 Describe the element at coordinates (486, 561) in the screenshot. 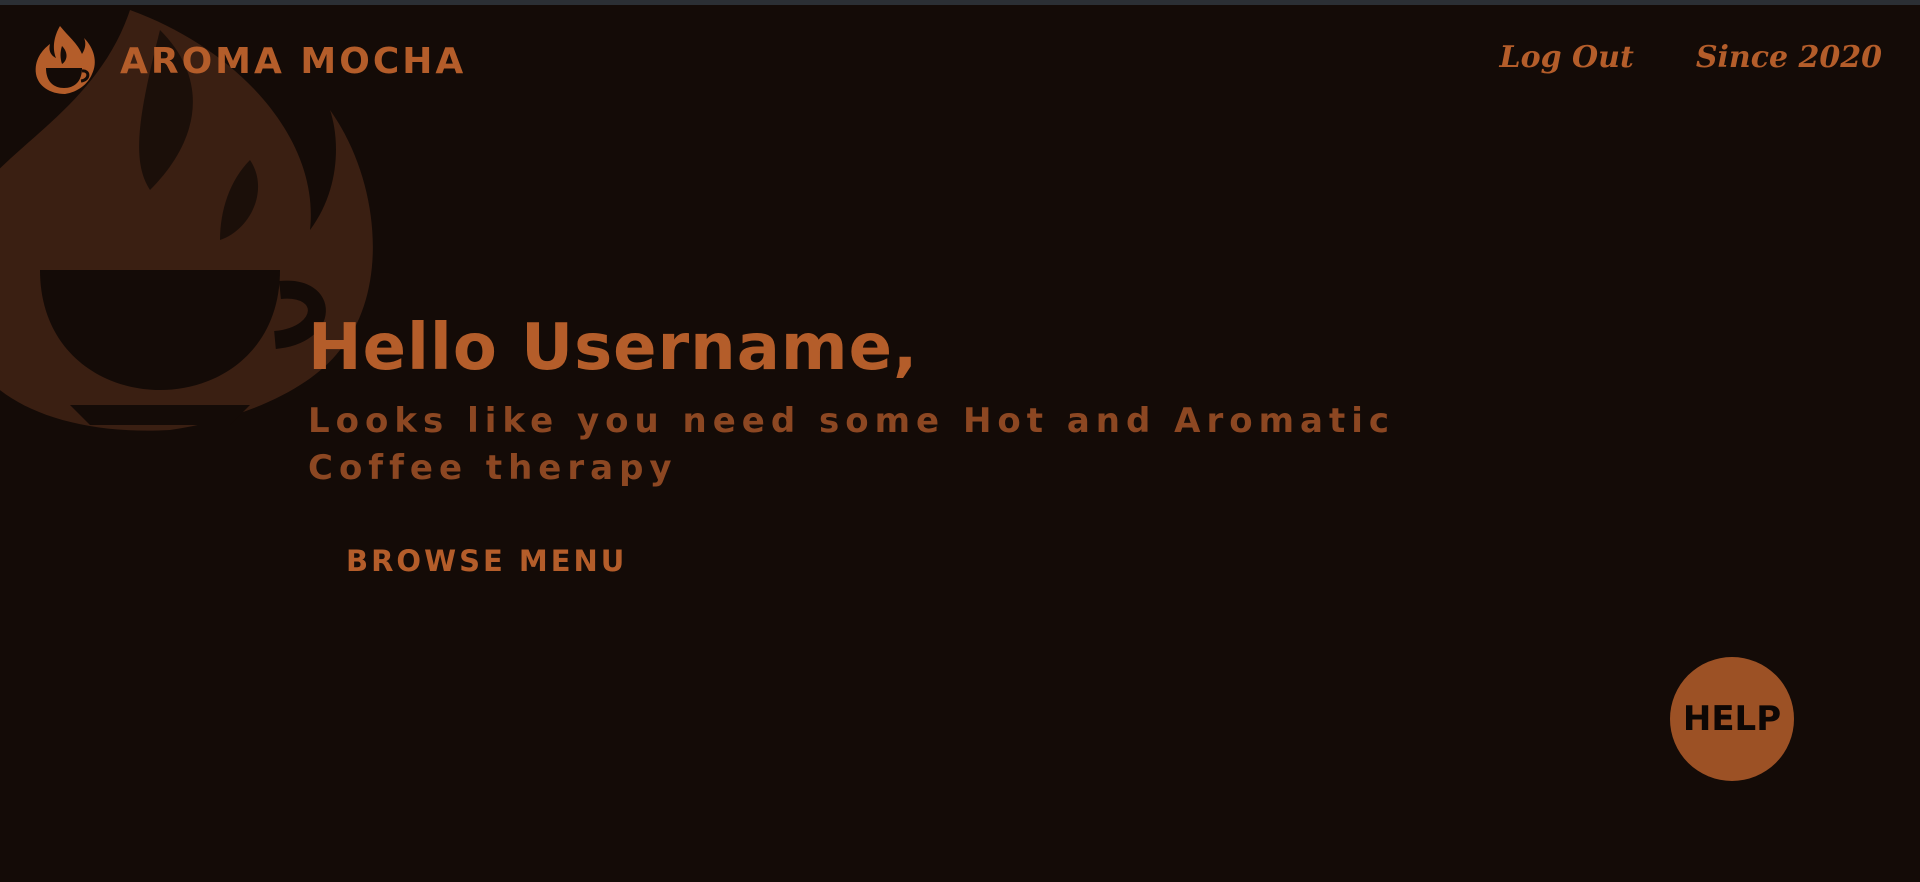

I see `browse-menu-button: BROWSE MENU` at that location.